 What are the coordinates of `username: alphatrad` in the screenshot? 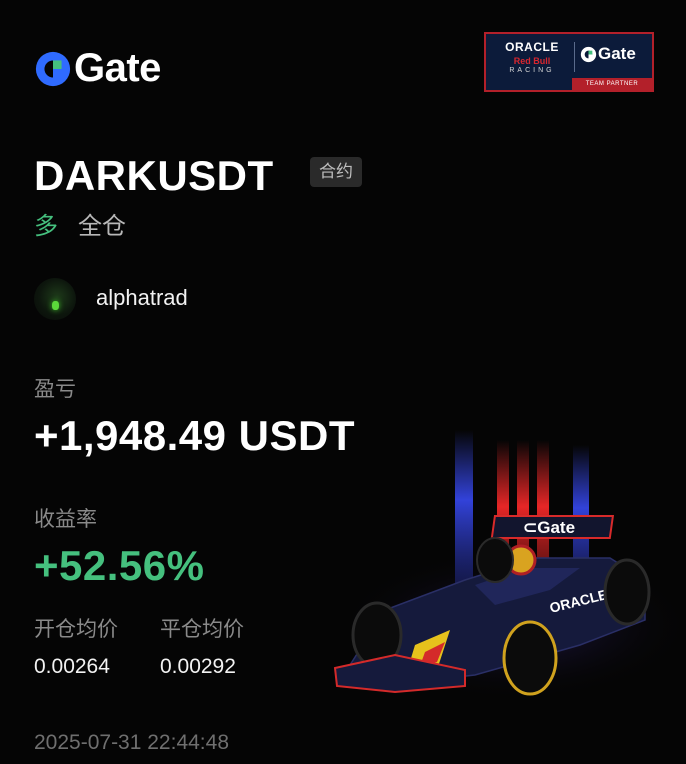 It's located at (142, 297).